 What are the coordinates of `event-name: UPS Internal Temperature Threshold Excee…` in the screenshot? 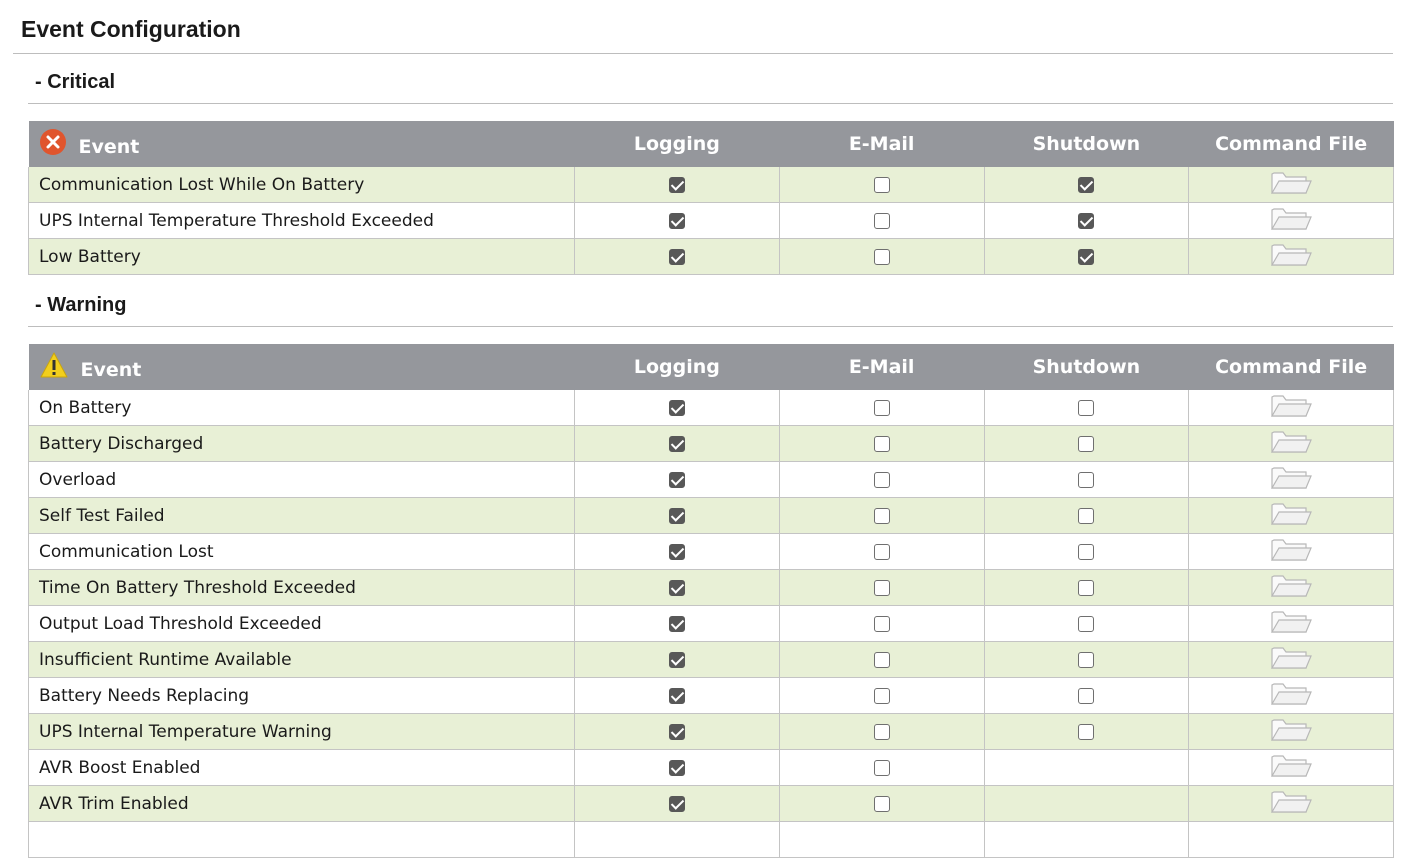 It's located at (301, 220).